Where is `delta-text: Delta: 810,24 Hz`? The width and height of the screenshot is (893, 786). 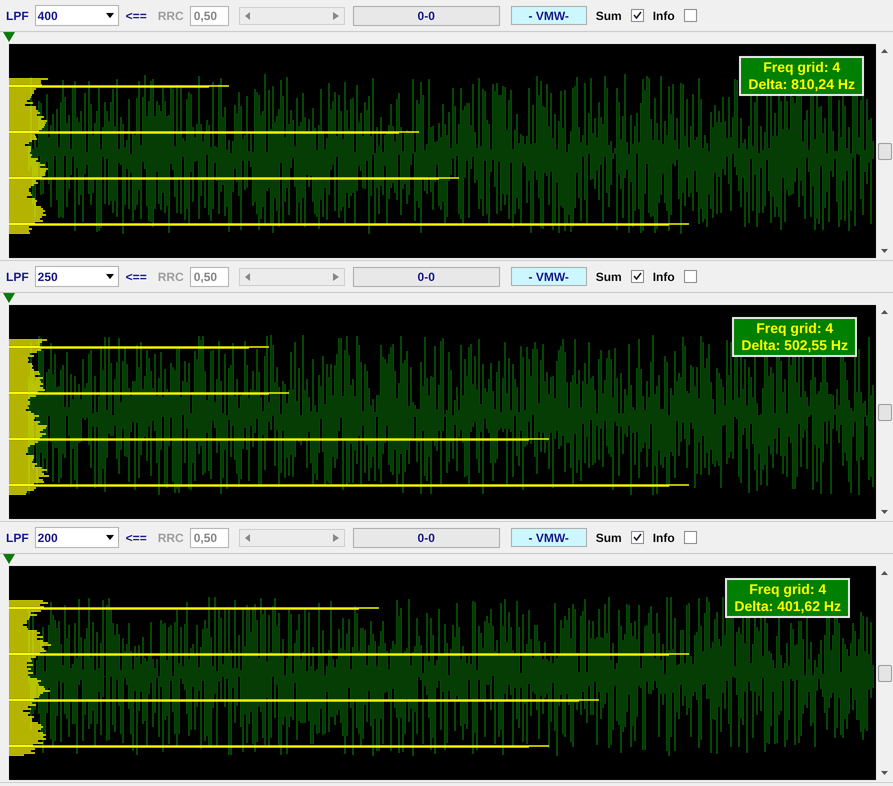
delta-text: Delta: 810,24 Hz is located at coordinates (801, 84).